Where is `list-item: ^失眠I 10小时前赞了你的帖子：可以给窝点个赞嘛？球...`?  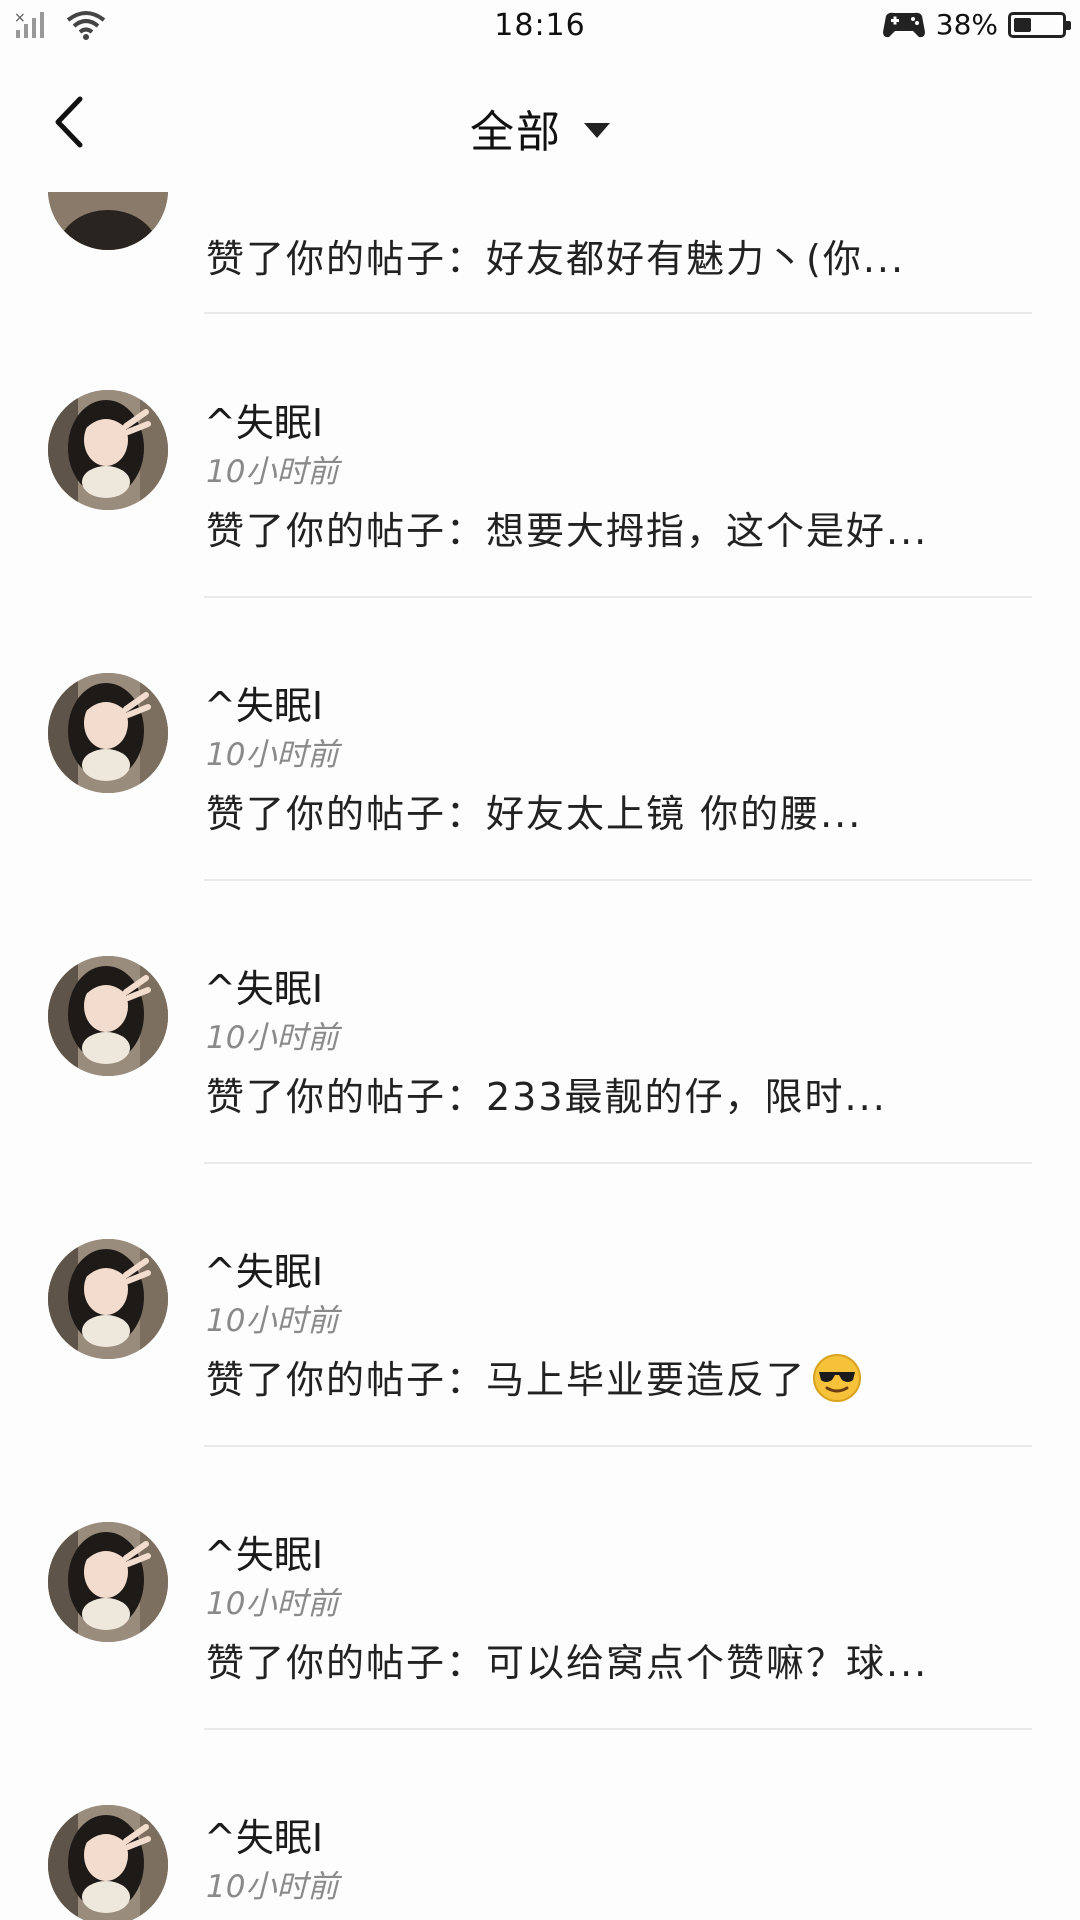 list-item: ^失眠I 10小时前赞了你的帖子：可以给窝点个赞嘛？球... is located at coordinates (540, 1588).